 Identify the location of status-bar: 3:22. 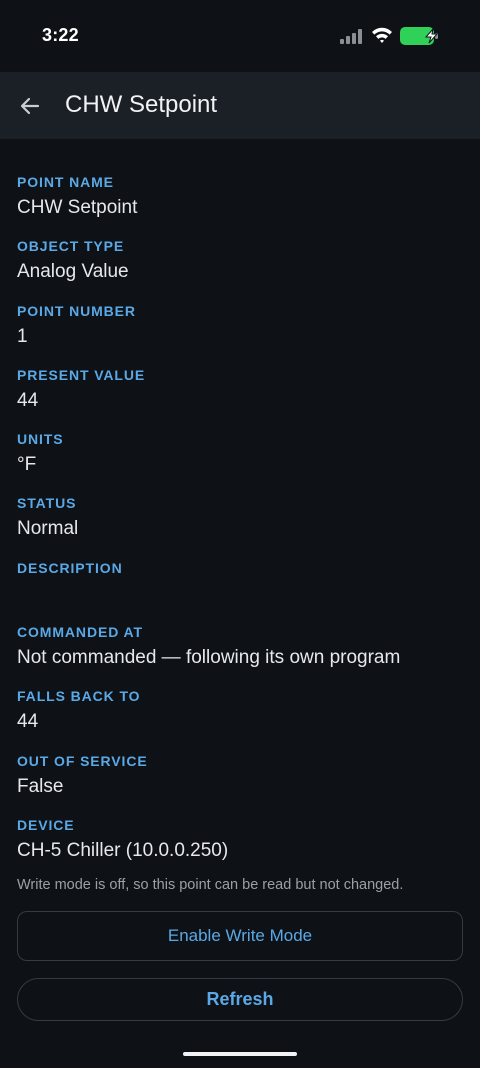
(240, 36).